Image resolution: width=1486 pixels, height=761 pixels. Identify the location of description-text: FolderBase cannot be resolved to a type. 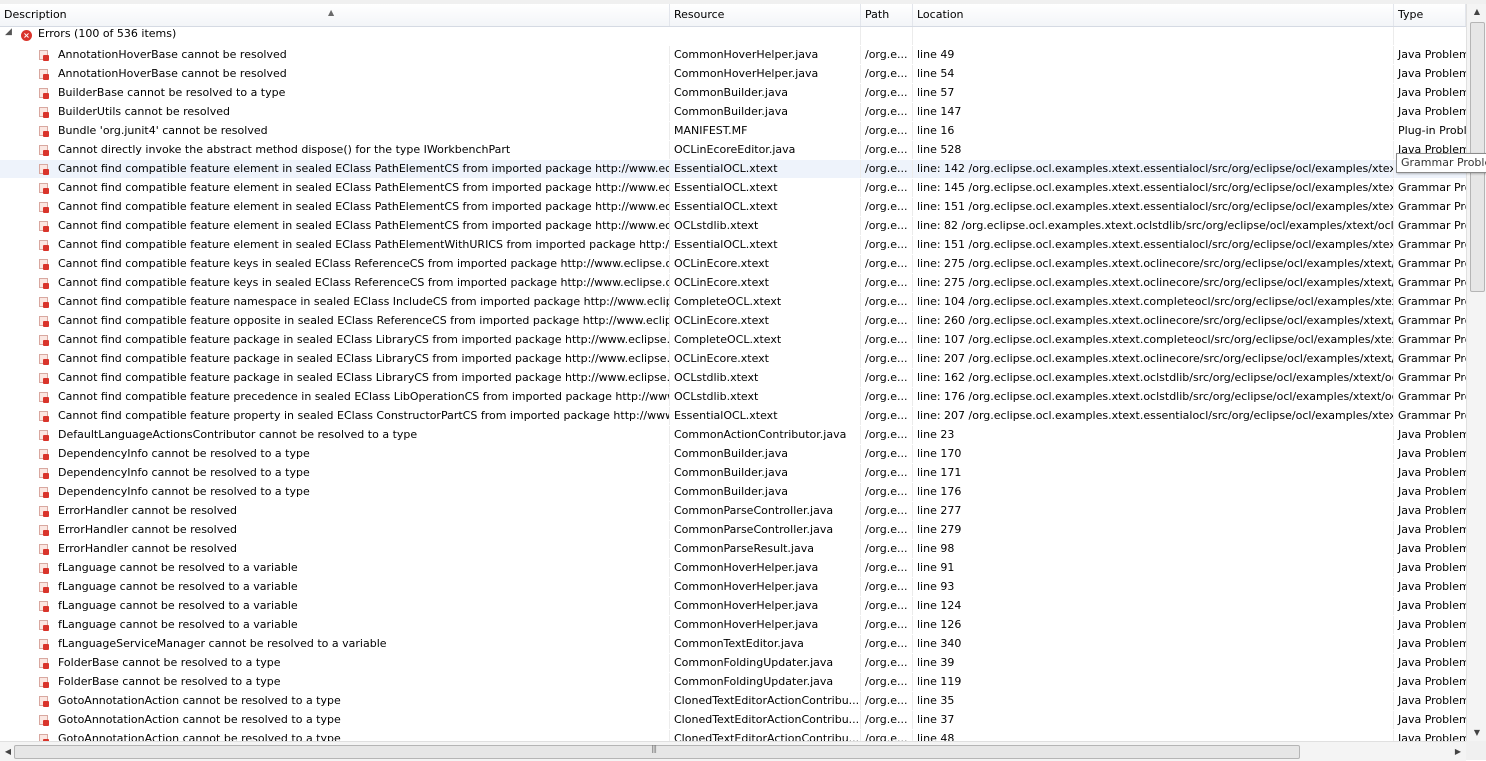
(169, 662).